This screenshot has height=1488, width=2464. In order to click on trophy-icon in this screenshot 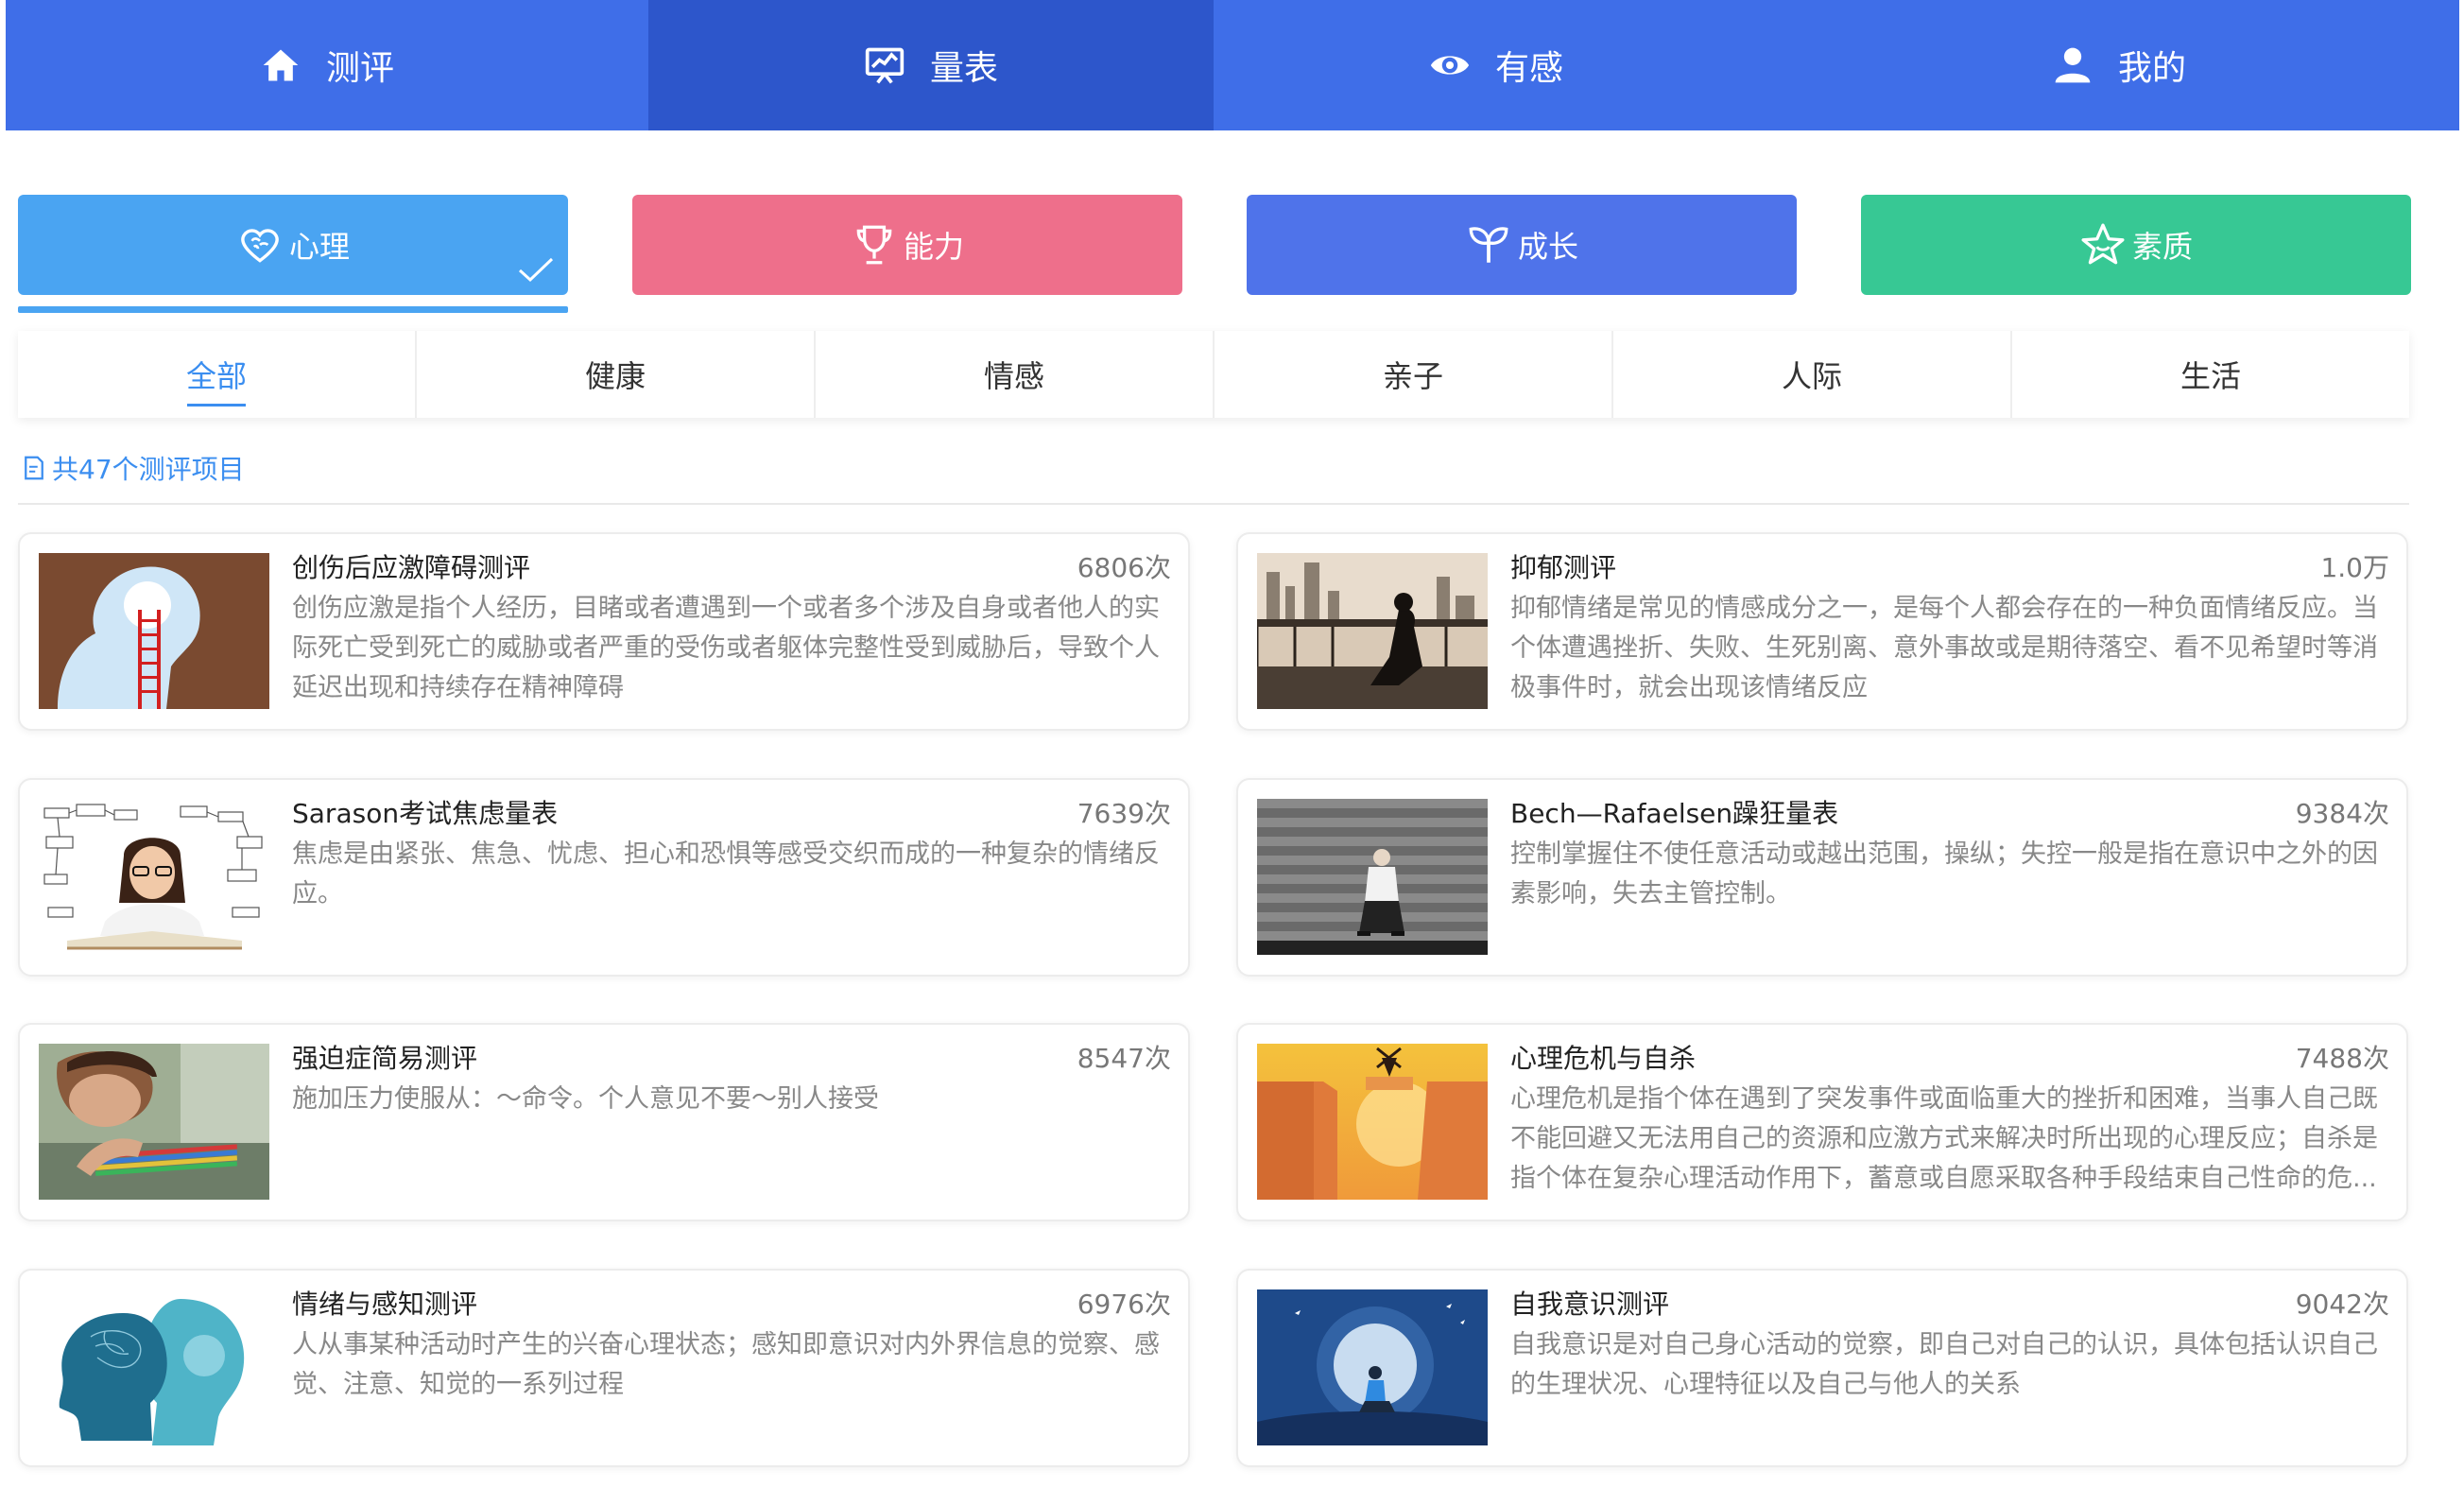, I will do `click(874, 244)`.